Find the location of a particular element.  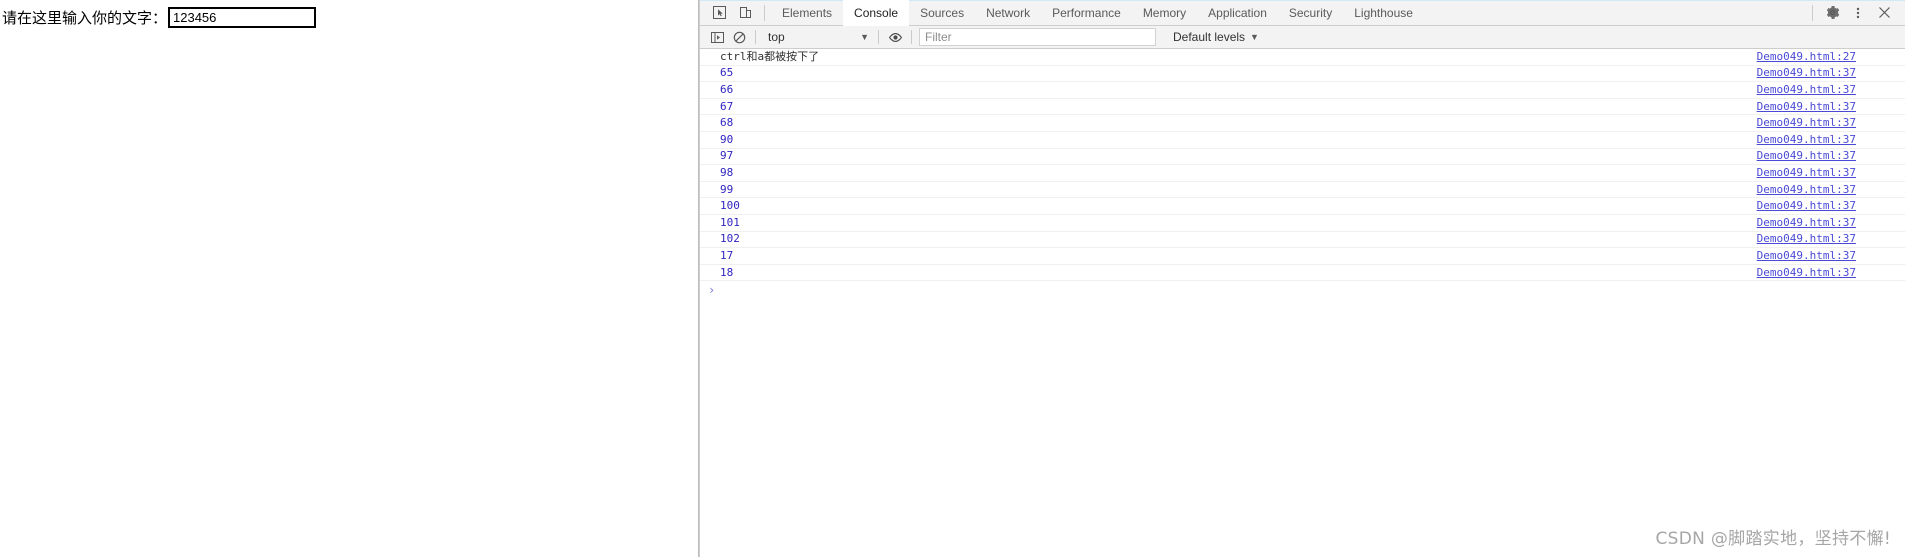

console-message-text: 101 is located at coordinates (730, 222).